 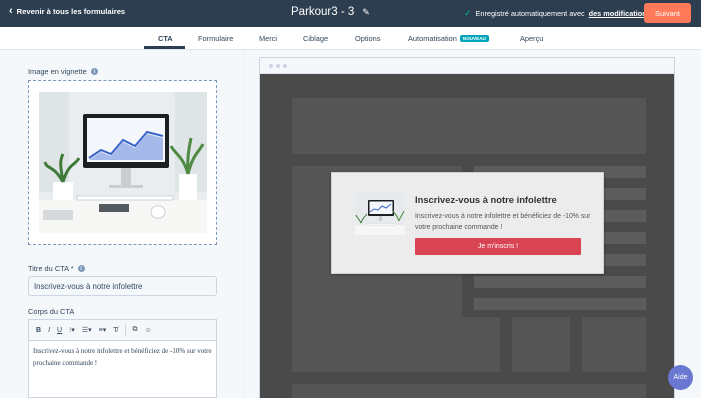 I want to click on new-badge: NOUVEAU, so click(x=474, y=38).